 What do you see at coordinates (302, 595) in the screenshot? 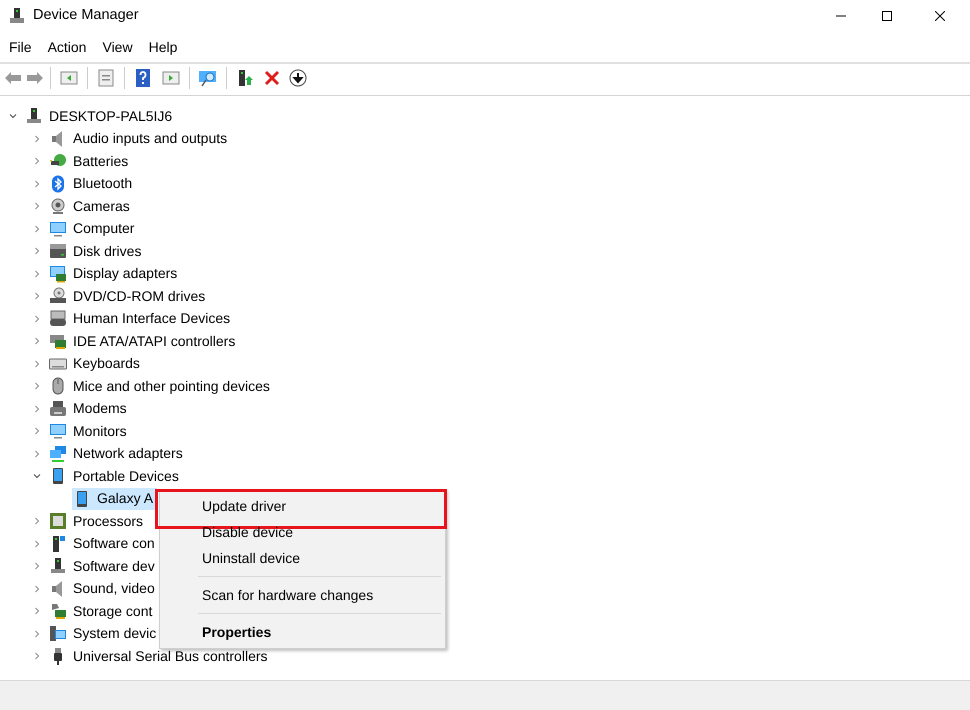
I see `context-menu-item: Scan for hardware changes` at bounding box center [302, 595].